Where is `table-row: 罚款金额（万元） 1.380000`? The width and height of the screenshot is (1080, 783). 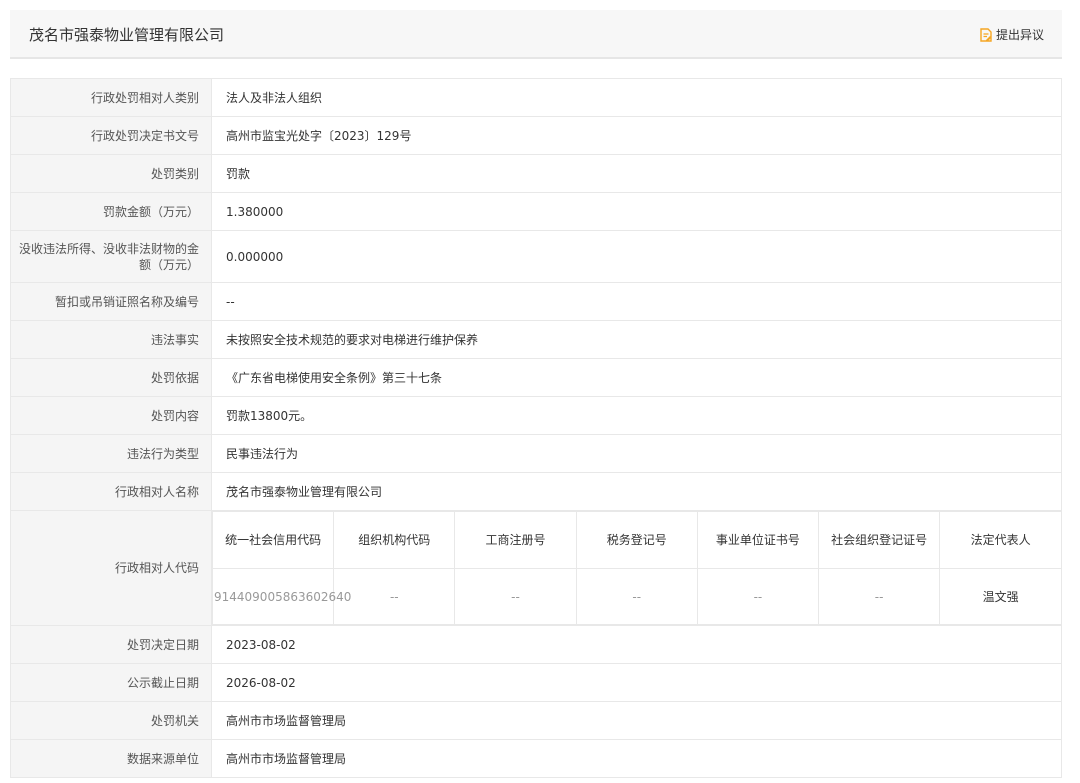 table-row: 罚款金额（万元） 1.380000 is located at coordinates (536, 211).